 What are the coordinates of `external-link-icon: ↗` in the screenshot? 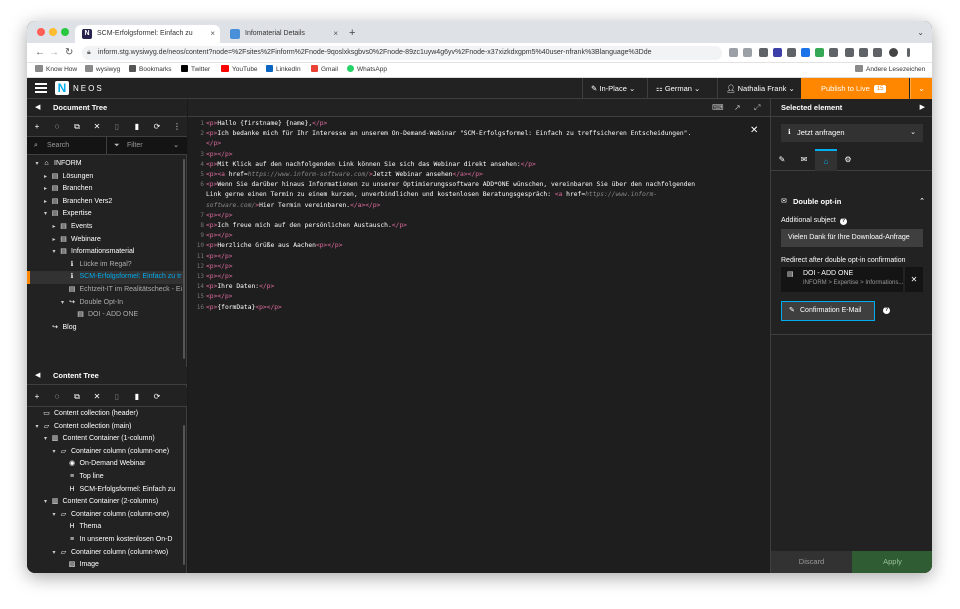 It's located at (737, 108).